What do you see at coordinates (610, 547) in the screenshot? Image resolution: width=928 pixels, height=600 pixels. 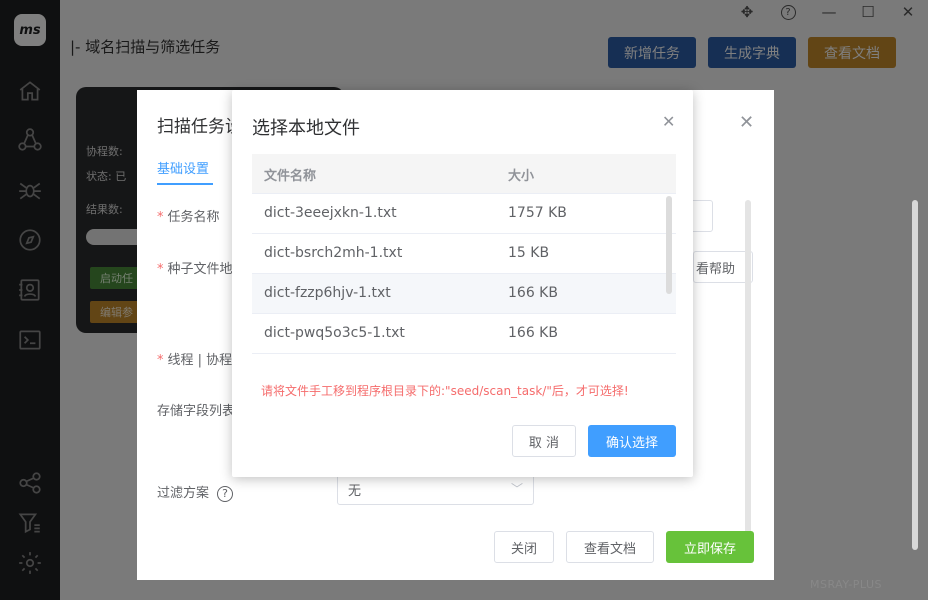 I see `task-view-docs-button: 查看文档` at bounding box center [610, 547].